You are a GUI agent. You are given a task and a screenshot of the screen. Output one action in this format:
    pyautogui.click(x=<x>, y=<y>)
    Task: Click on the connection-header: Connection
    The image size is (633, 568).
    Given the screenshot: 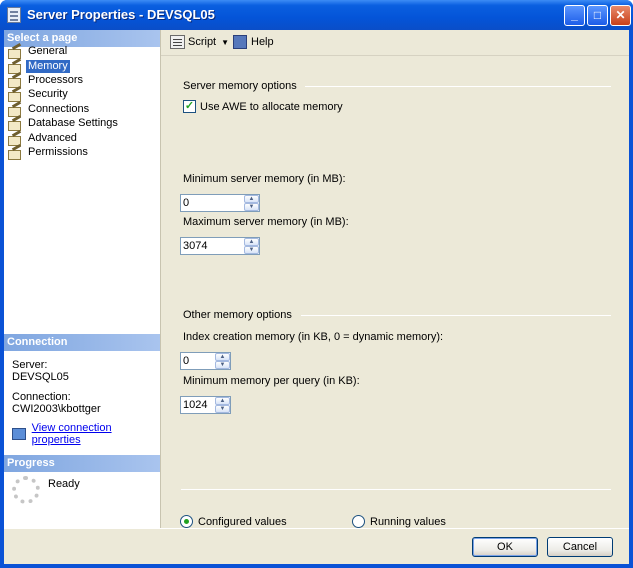 What is the action you would take?
    pyautogui.click(x=82, y=342)
    